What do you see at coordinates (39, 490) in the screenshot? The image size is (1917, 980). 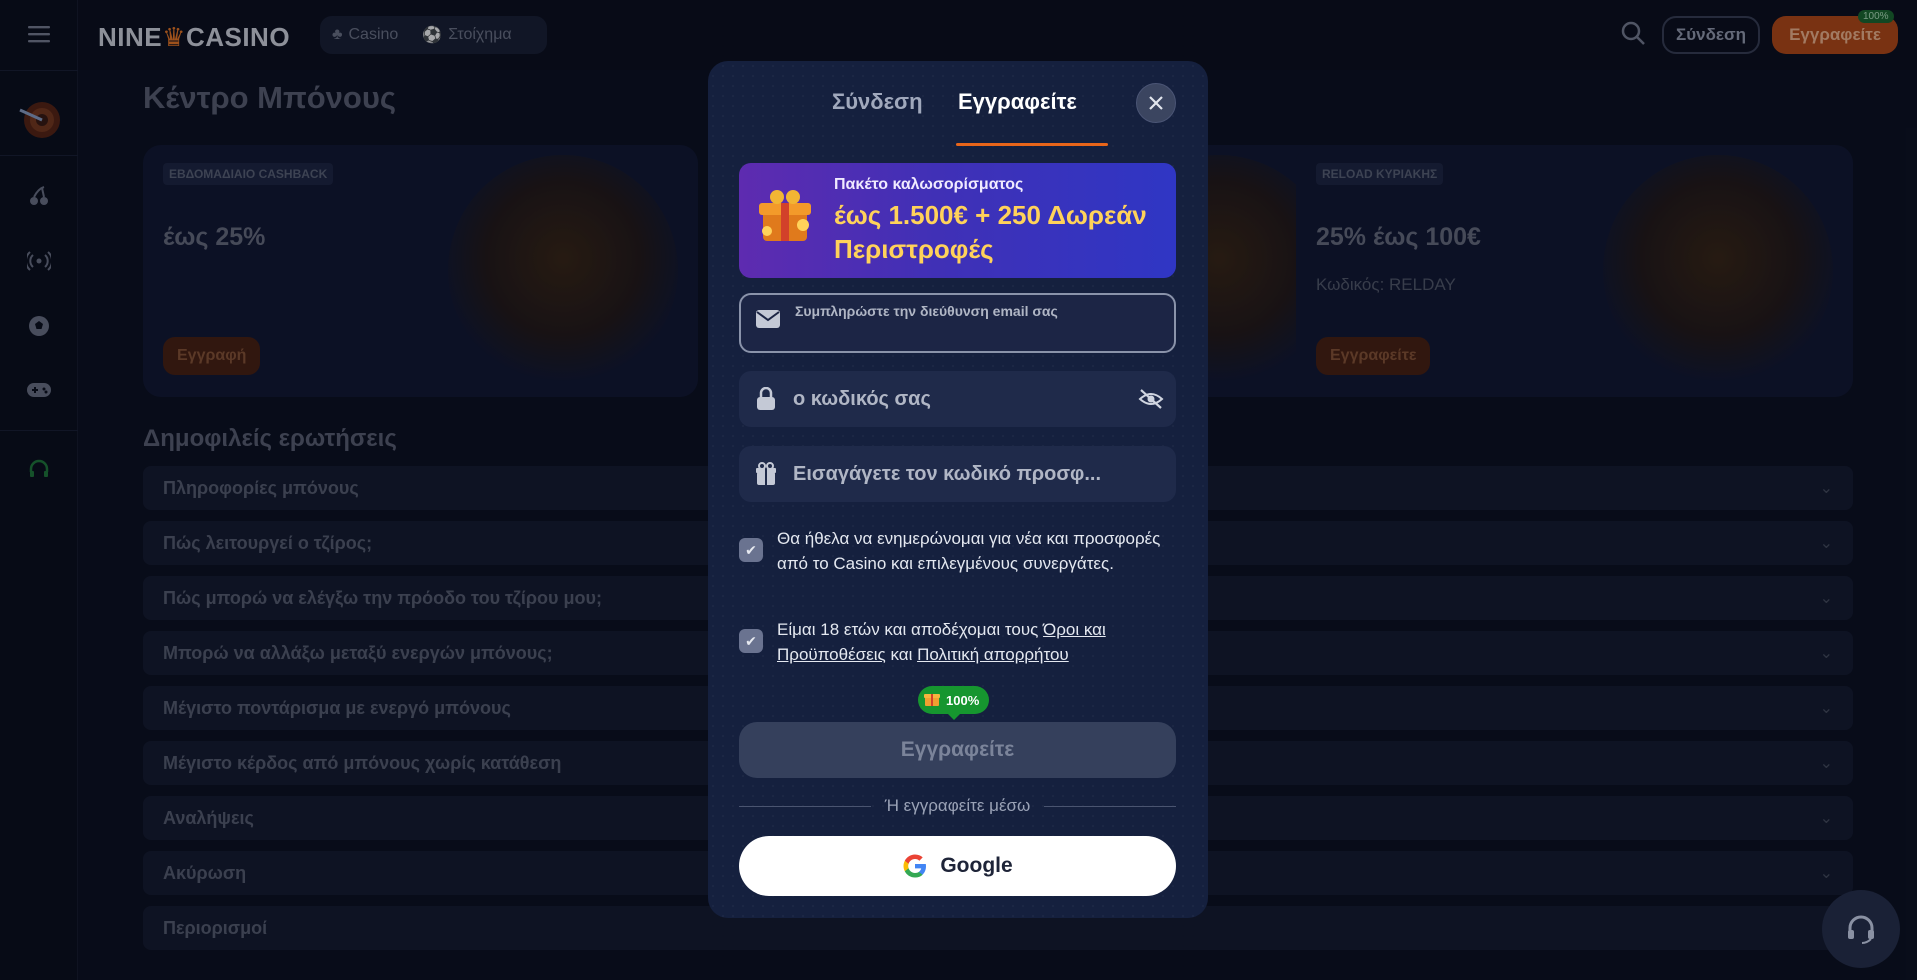 I see `left-rail` at bounding box center [39, 490].